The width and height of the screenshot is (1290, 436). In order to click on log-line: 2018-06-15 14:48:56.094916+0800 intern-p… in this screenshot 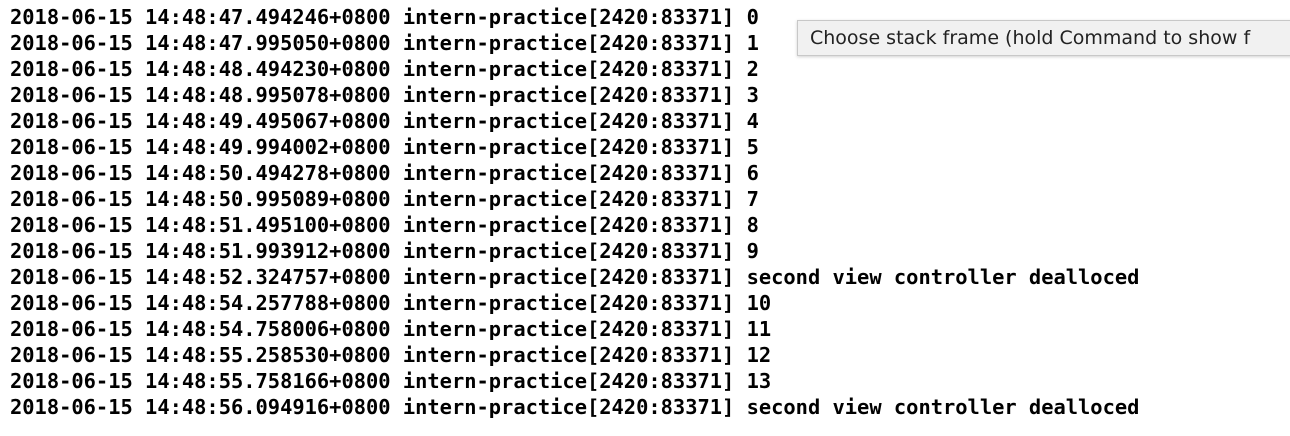, I will do `click(575, 407)`.